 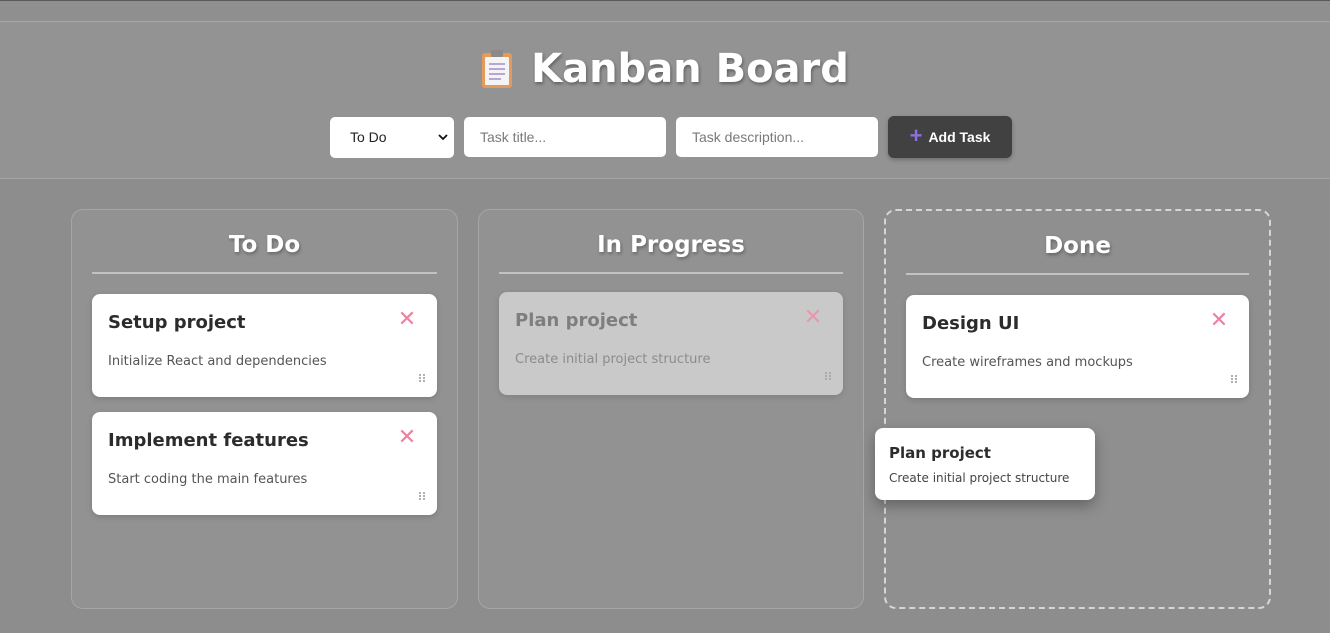 I want to click on page-title: Kanban Board, so click(x=665, y=69).